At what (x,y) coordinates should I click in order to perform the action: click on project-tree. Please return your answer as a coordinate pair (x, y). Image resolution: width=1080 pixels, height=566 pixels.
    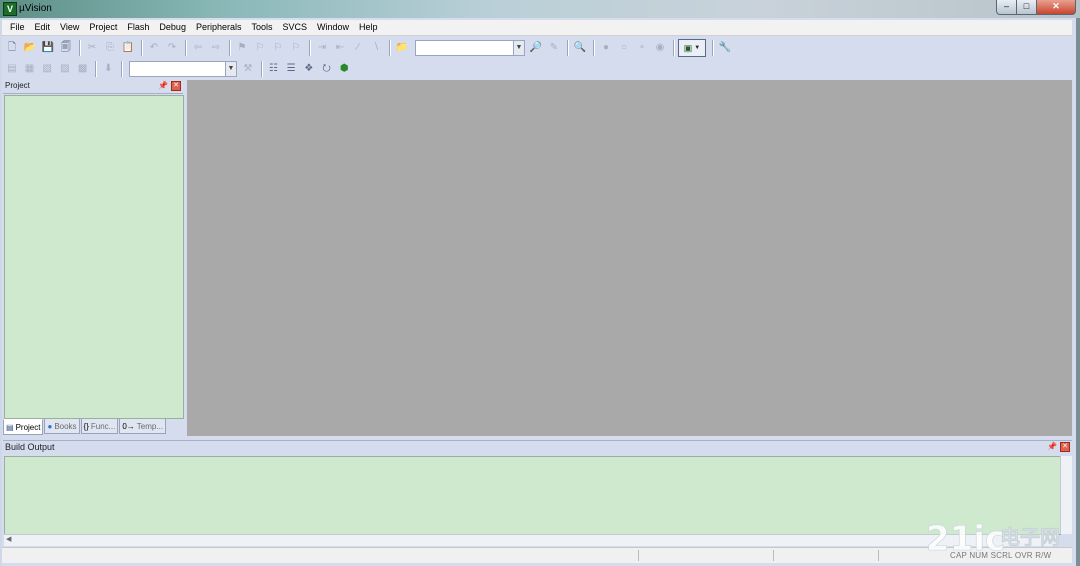
    Looking at the image, I should click on (94, 257).